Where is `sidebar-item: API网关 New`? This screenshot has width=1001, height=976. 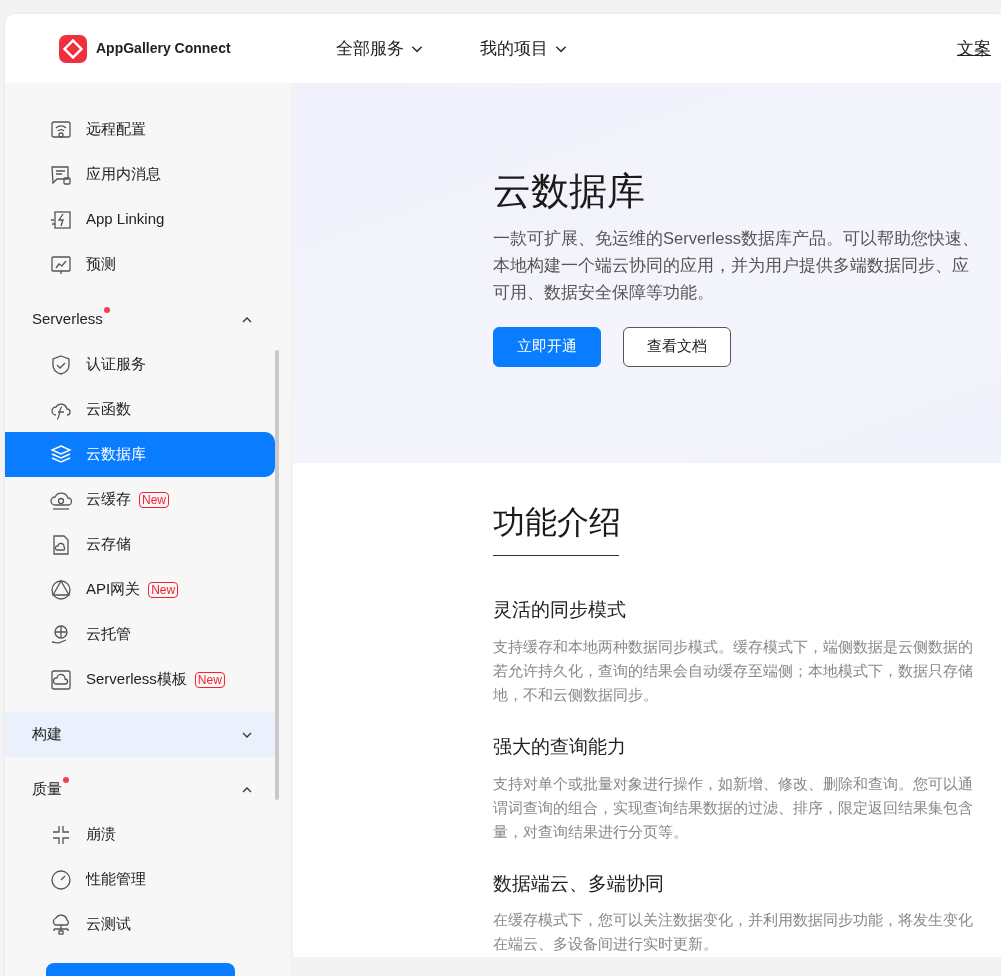 sidebar-item: API网关 New is located at coordinates (140, 589).